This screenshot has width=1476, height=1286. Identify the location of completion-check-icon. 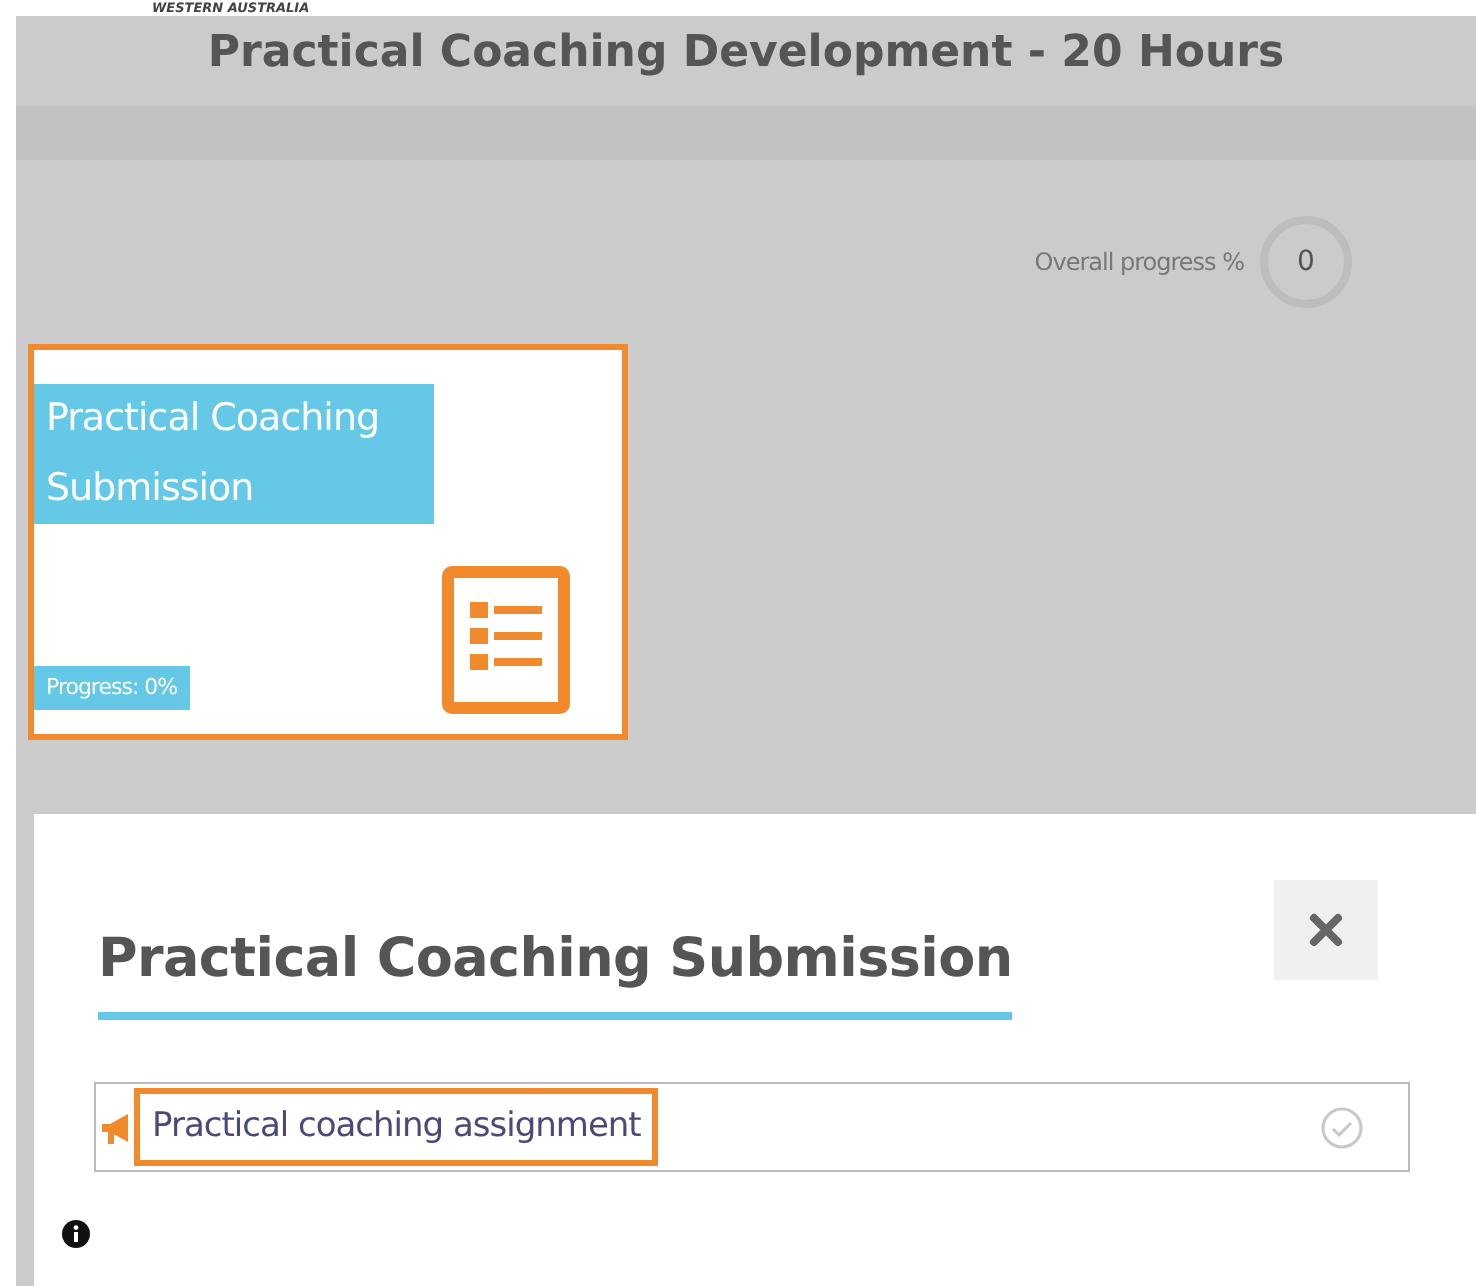
(1342, 1127).